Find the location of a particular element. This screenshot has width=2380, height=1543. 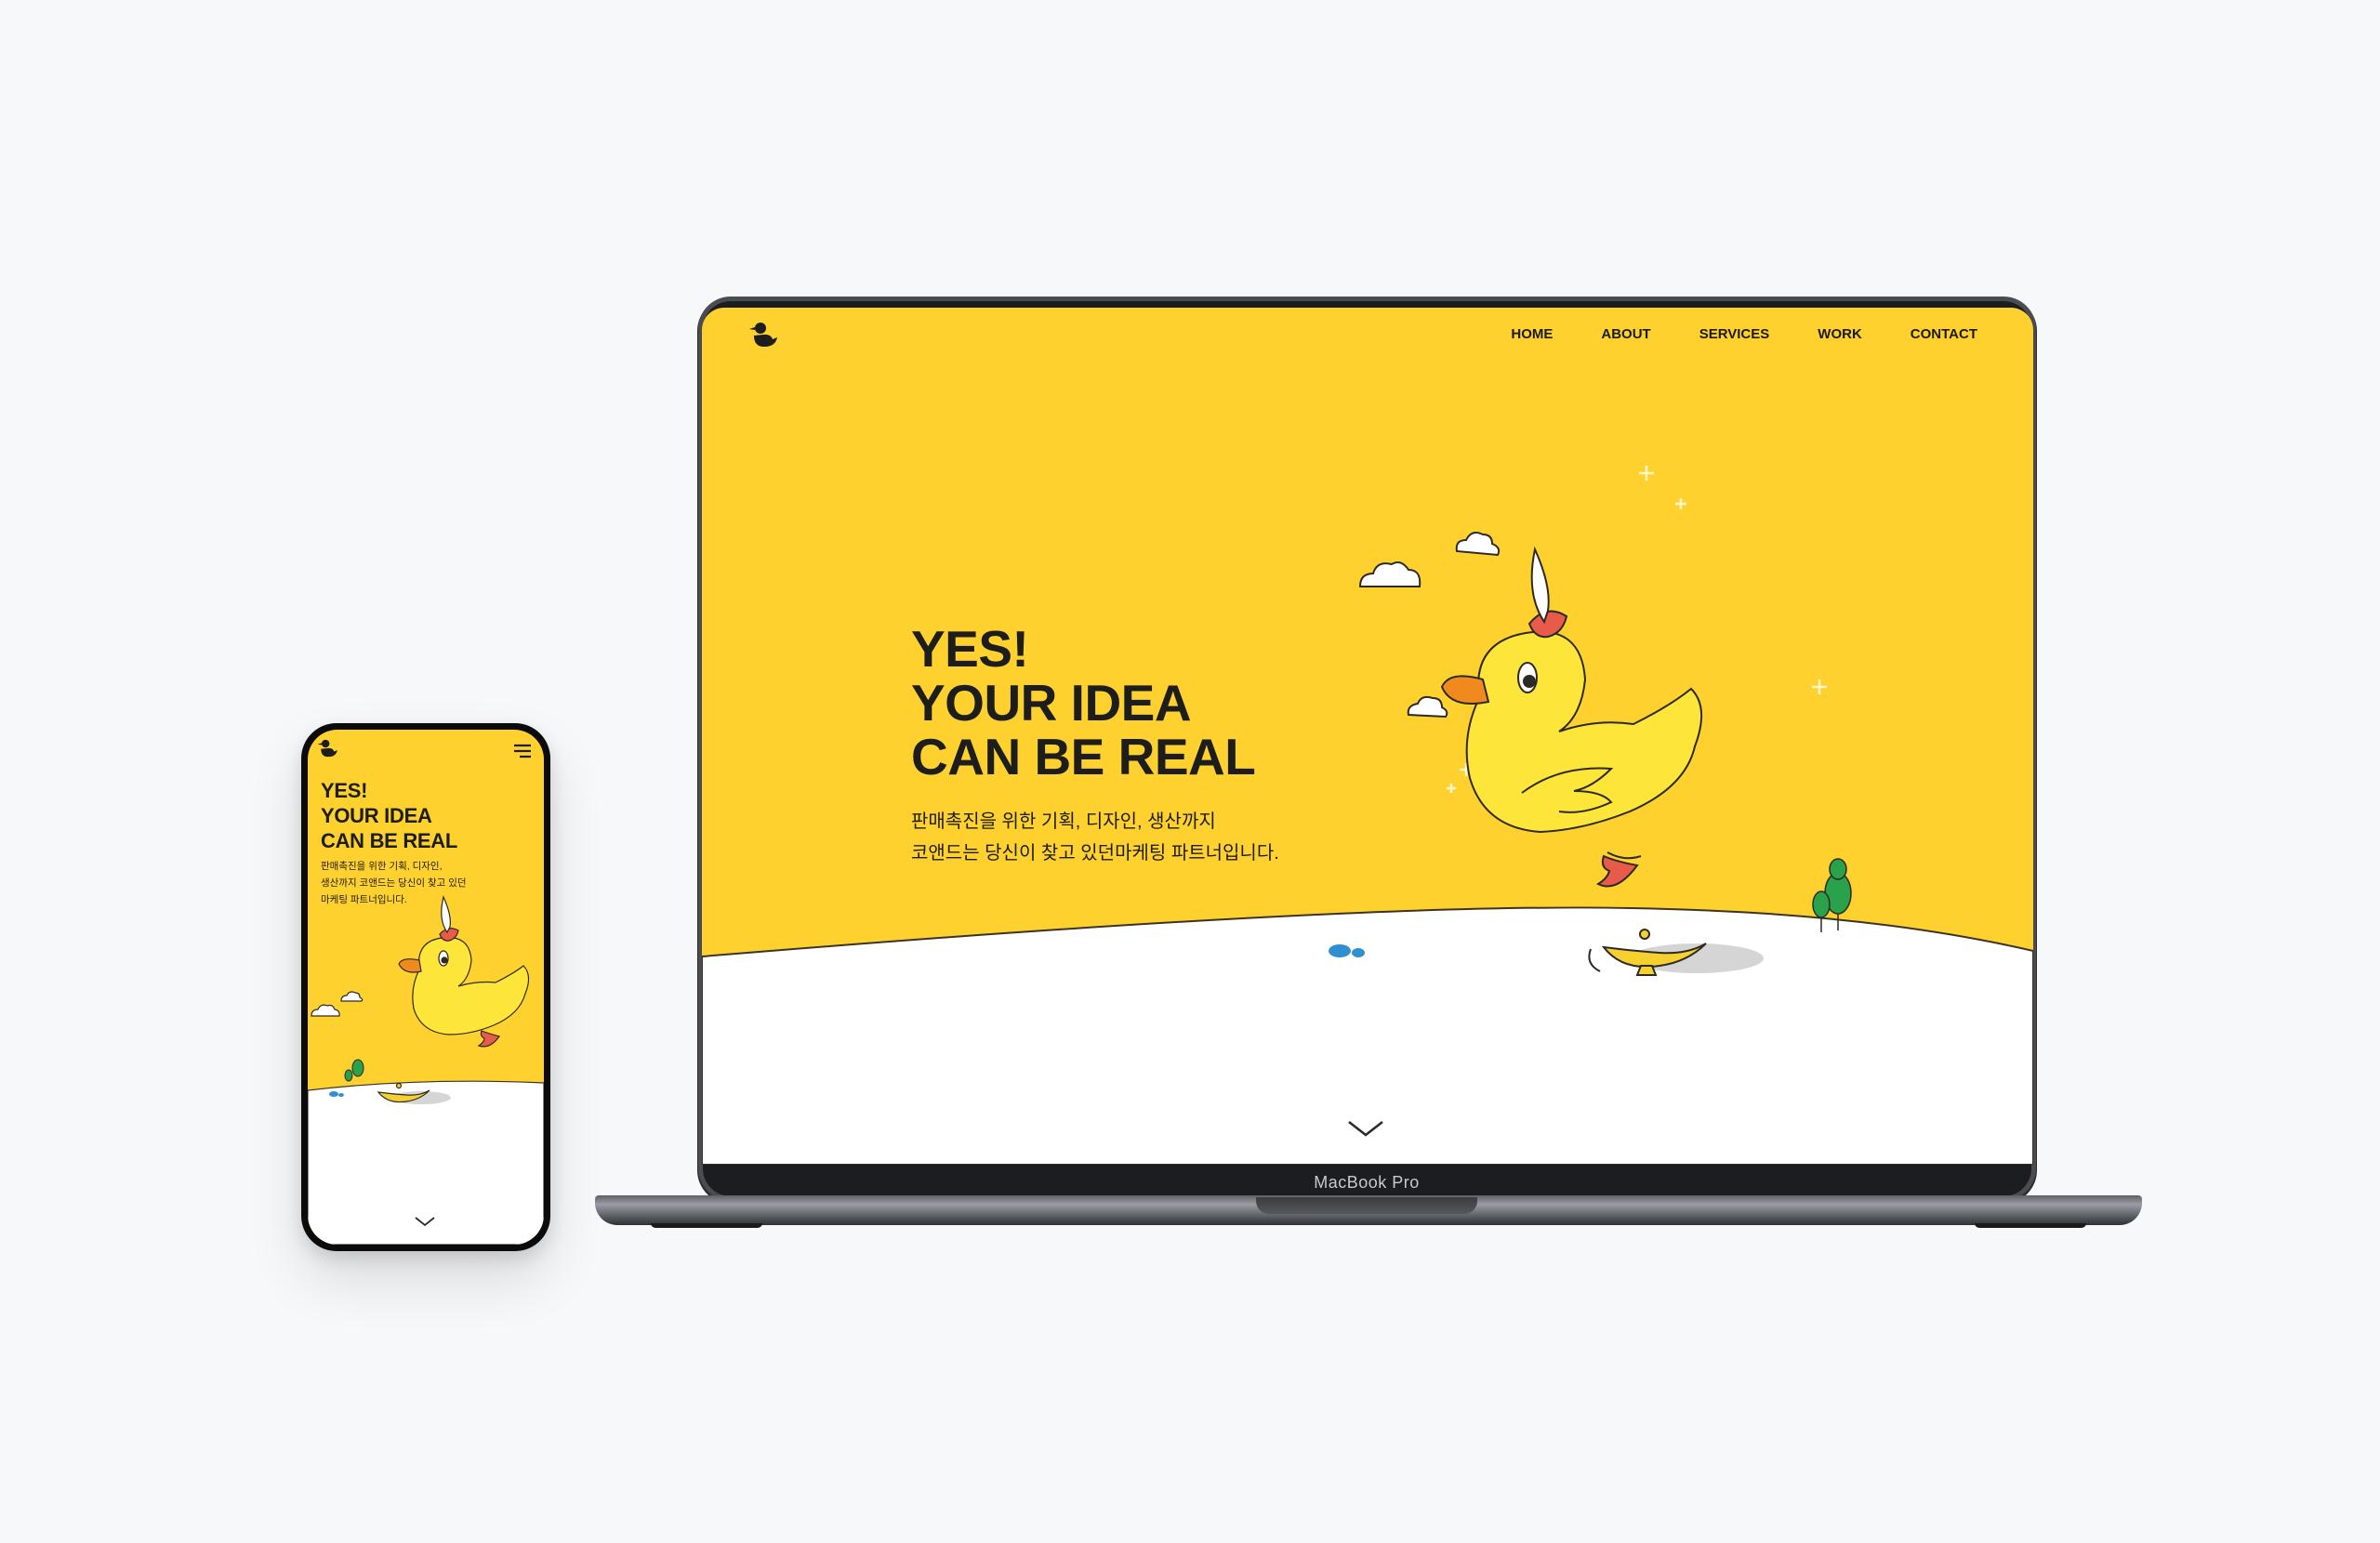

cloud-icons is located at coordinates (337, 1004).